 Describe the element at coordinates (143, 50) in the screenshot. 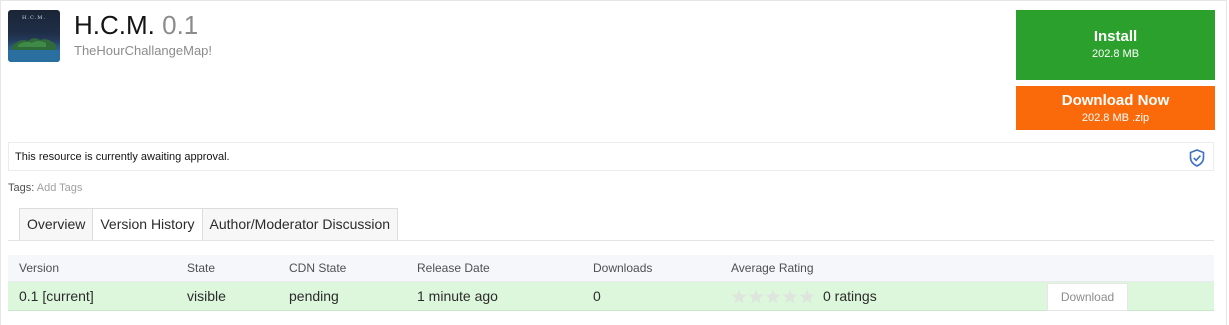

I see `resource-tagline: TheHourChallangeMap!` at that location.